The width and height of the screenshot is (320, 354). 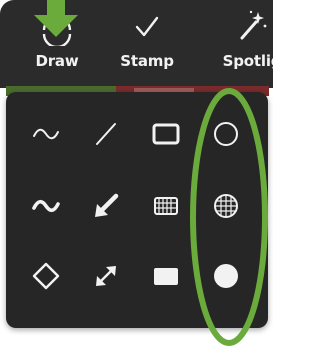 What do you see at coordinates (147, 26) in the screenshot?
I see `checkmark-icon` at bounding box center [147, 26].